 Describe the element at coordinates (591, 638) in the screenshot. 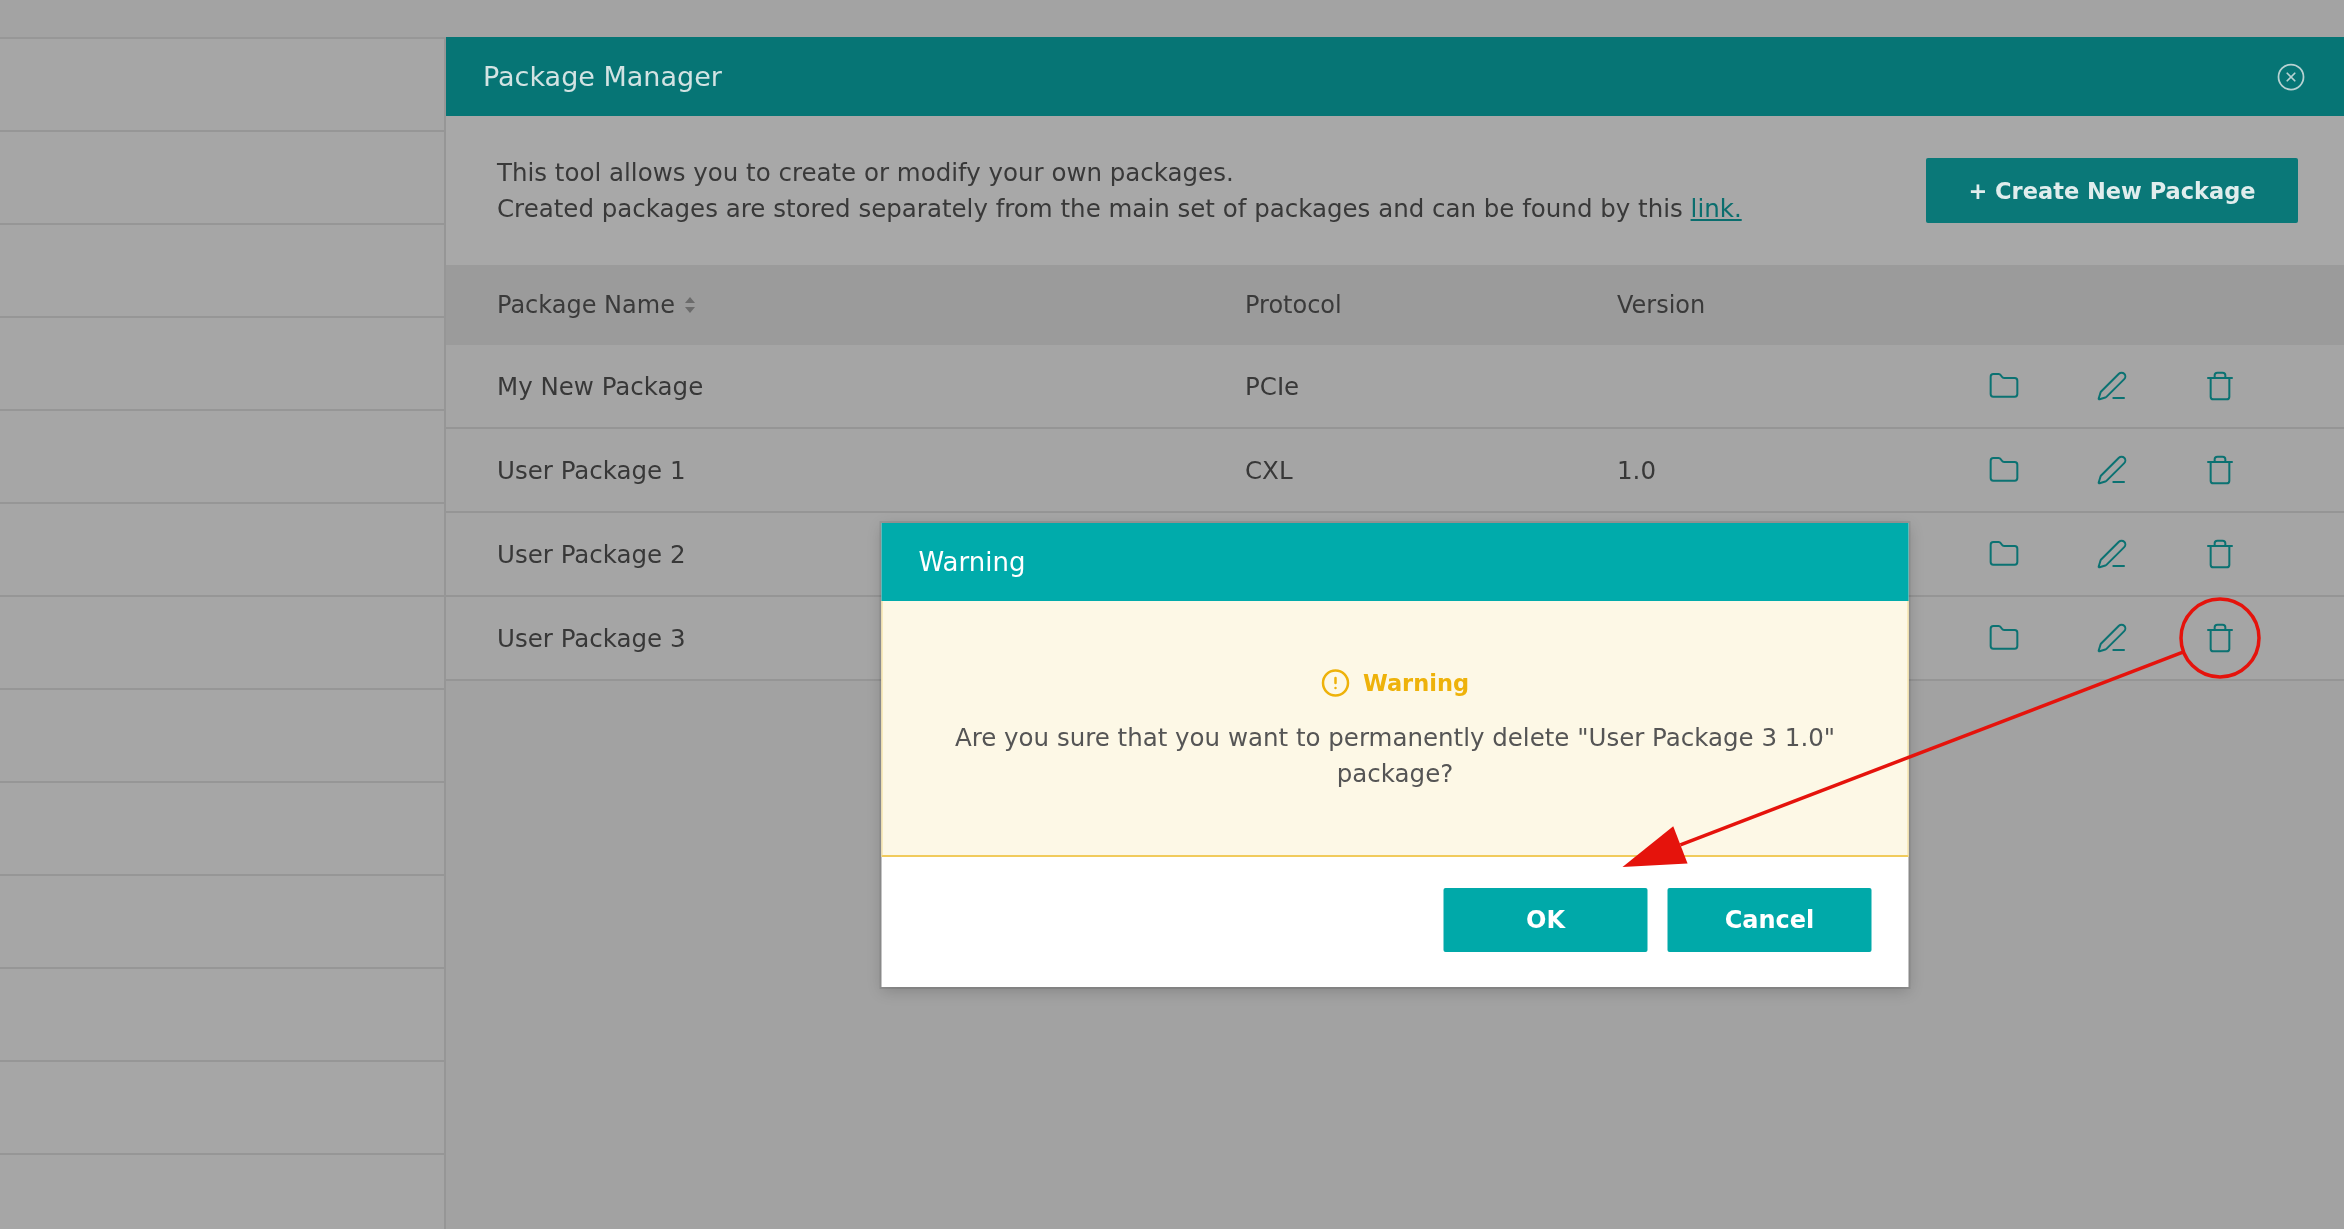

I see `table-cell: User Package 3` at that location.